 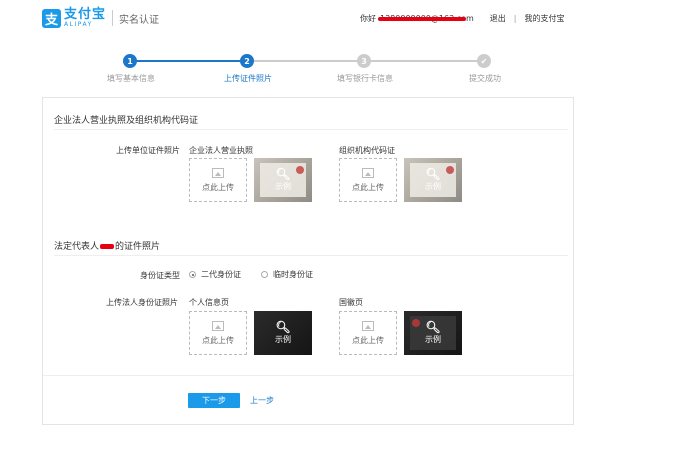 I want to click on personal-info-label: 个人信息页, so click(x=209, y=302).